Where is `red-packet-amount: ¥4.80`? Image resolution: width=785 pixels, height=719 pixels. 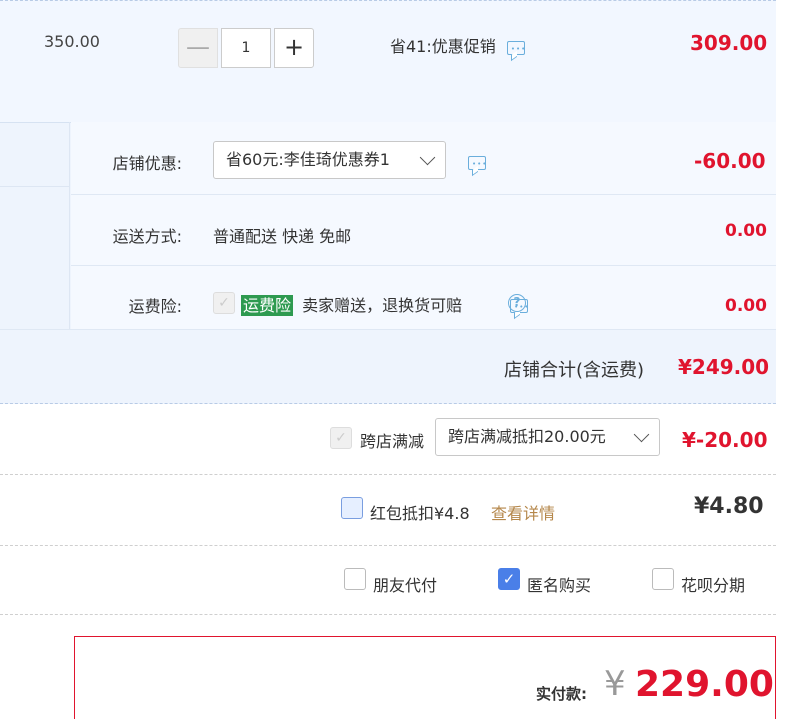
red-packet-amount: ¥4.80 is located at coordinates (729, 506).